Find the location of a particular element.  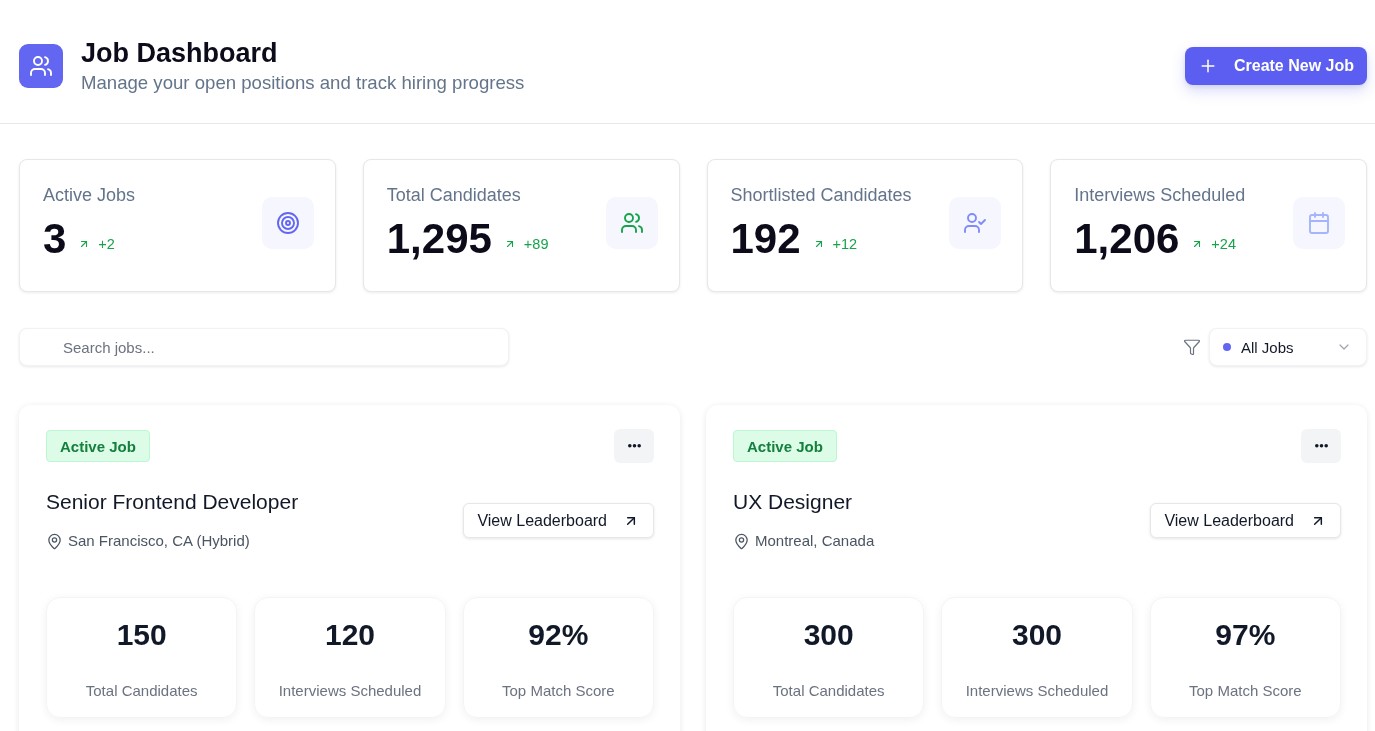

stat-value: 1,206 is located at coordinates (1127, 239).